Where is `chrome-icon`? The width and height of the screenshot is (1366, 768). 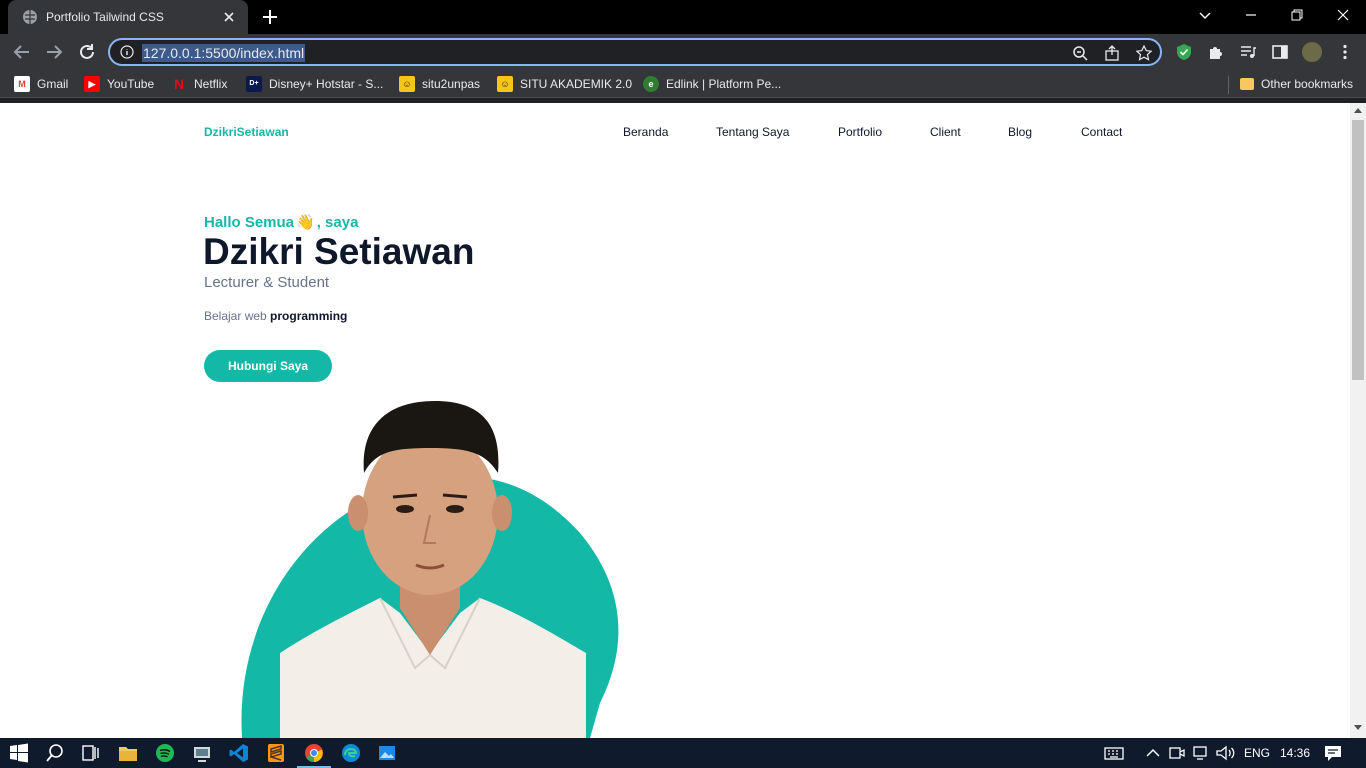 chrome-icon is located at coordinates (314, 753).